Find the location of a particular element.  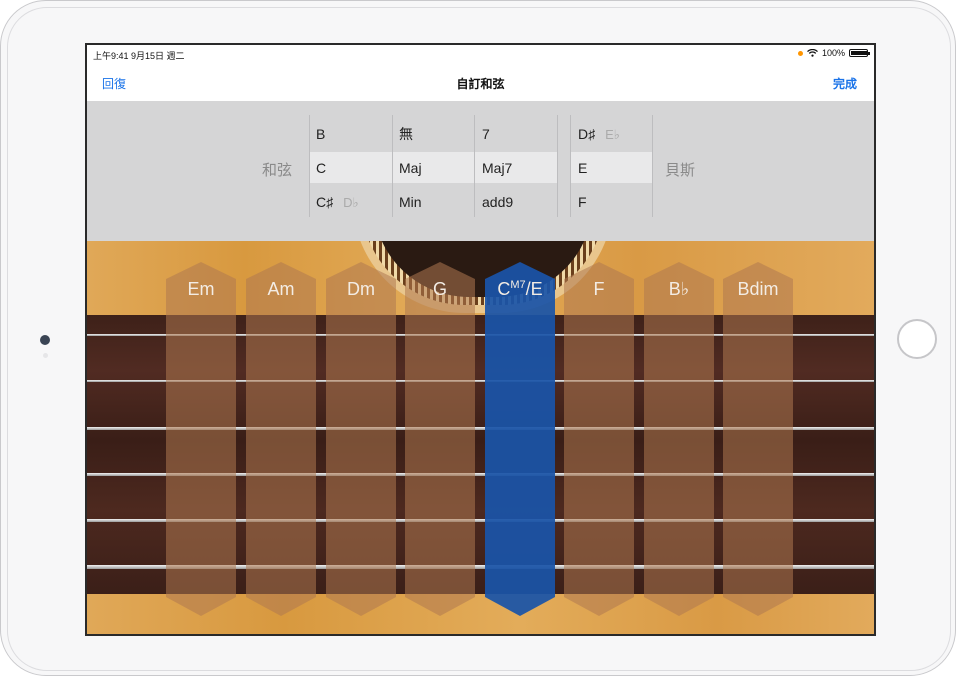

picker-item: C♯ D♭ is located at coordinates (337, 202).